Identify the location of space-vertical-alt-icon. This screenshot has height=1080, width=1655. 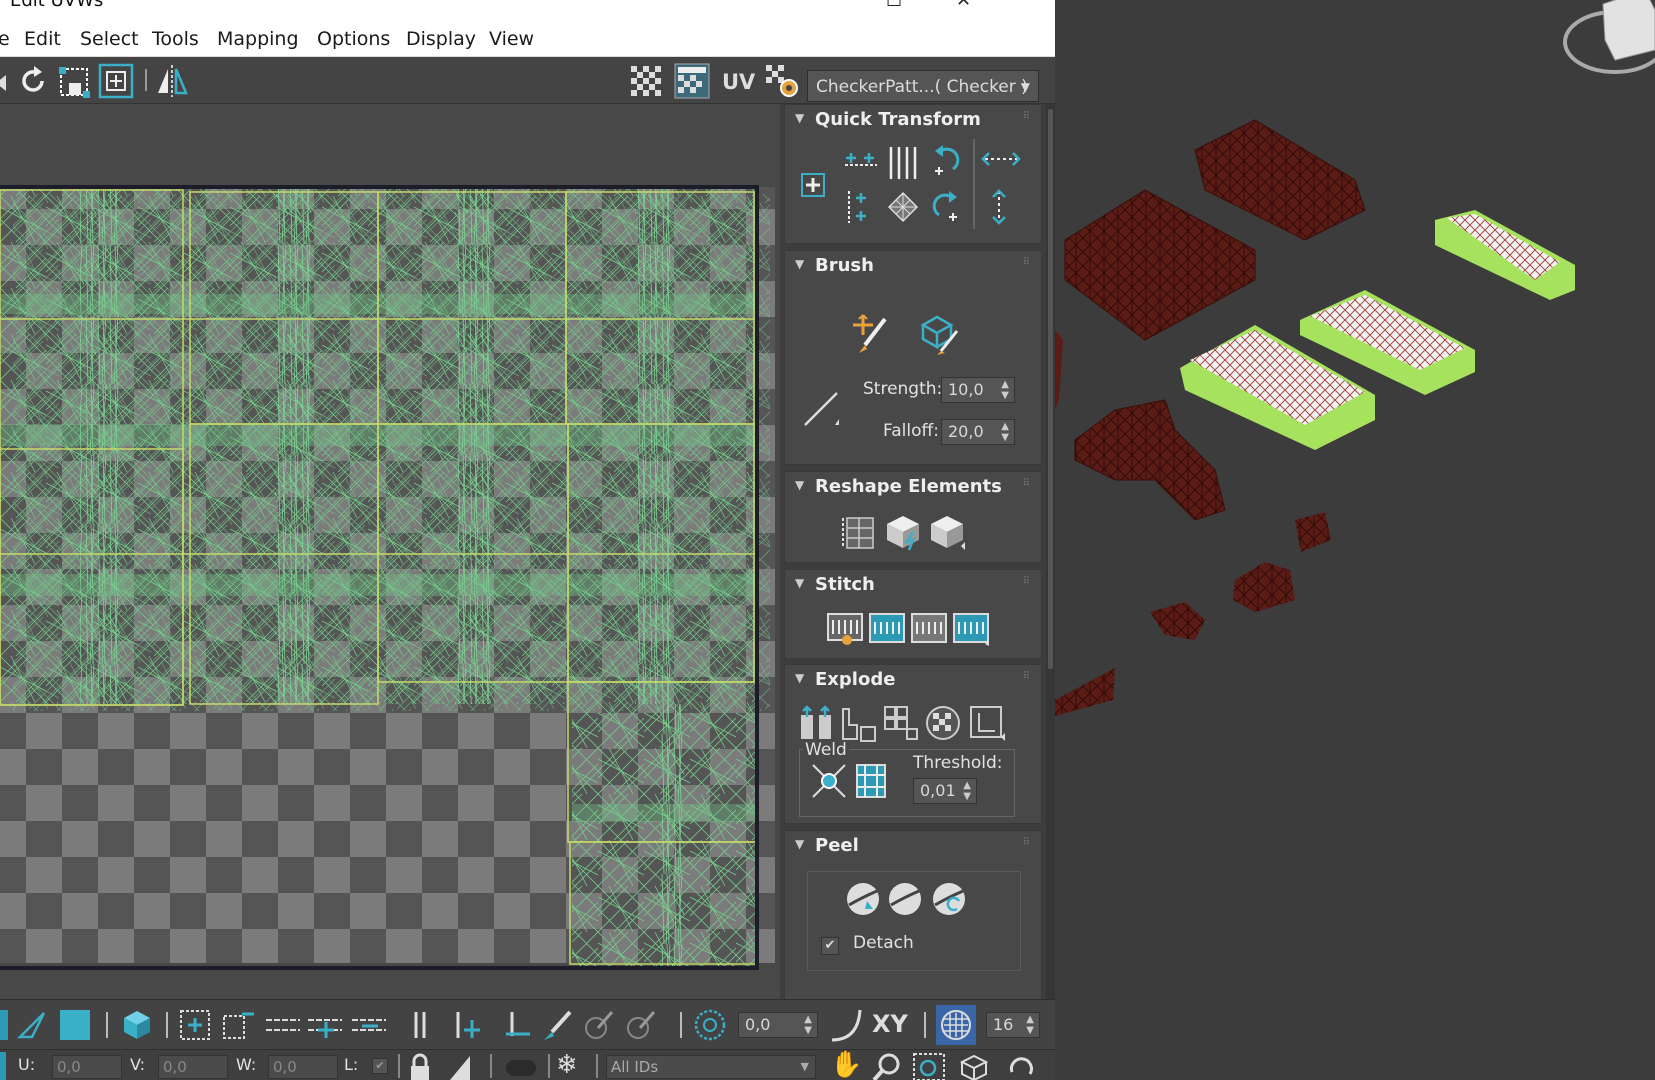
(999, 207).